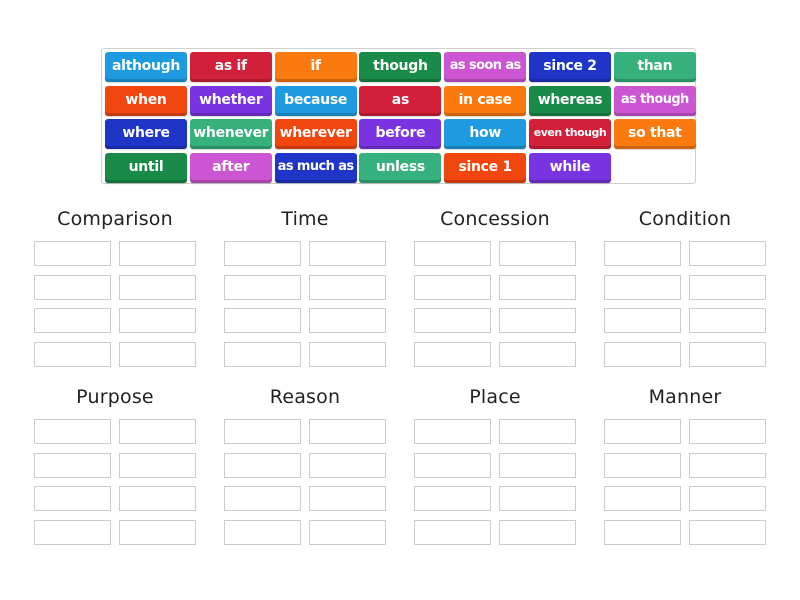 This screenshot has width=800, height=600. Describe the element at coordinates (146, 67) in the screenshot. I see `word-tile: although` at that location.